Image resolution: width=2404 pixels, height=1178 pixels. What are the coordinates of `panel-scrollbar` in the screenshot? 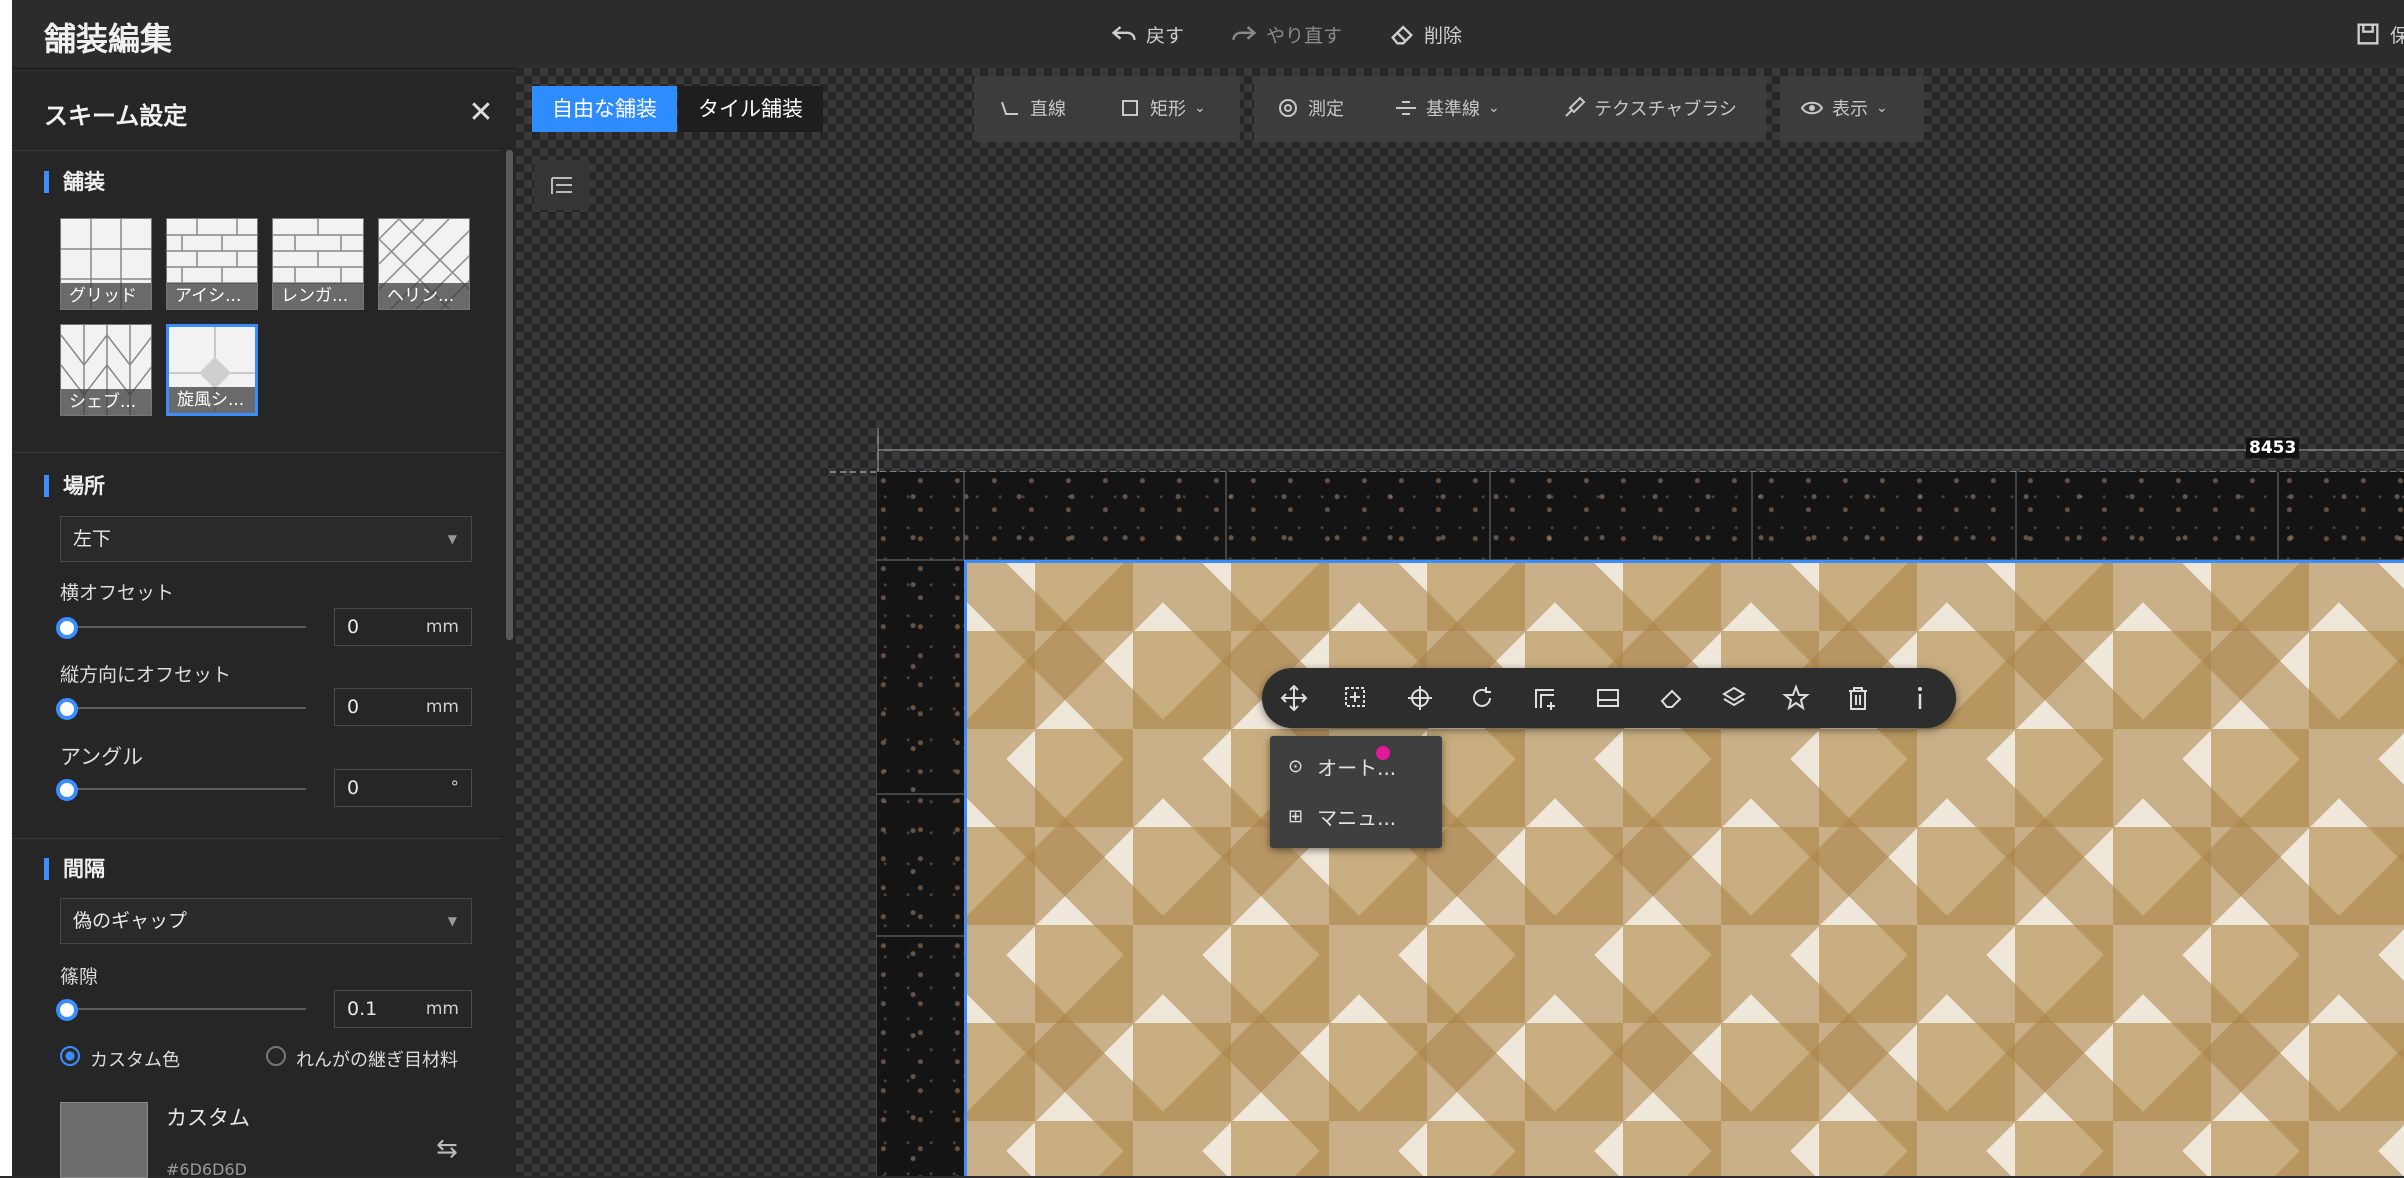 It's located at (509, 395).